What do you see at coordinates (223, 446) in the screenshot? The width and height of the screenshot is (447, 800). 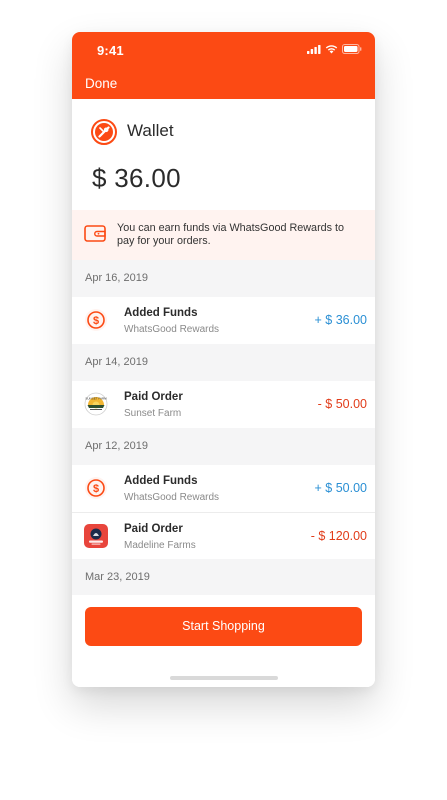 I see `date-header: Apr 12, 2019` at bounding box center [223, 446].